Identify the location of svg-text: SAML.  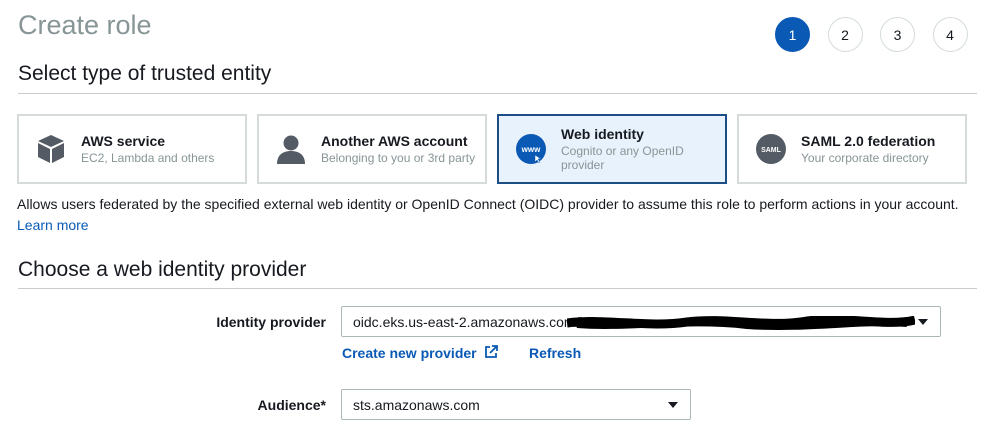
(771, 150).